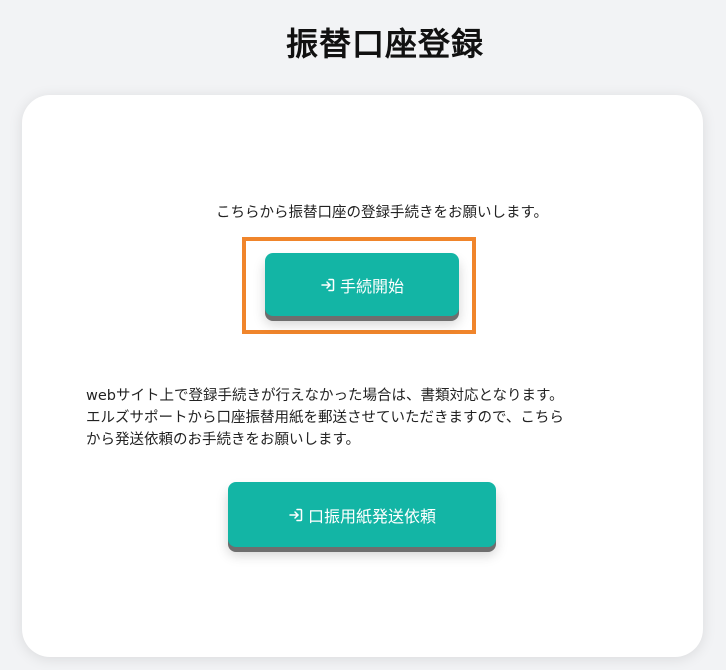 This screenshot has height=670, width=726. What do you see at coordinates (325, 418) in the screenshot?
I see `note-line: エルズサポートから口座振替用紙を郵送させていただきますので、こちら` at bounding box center [325, 418].